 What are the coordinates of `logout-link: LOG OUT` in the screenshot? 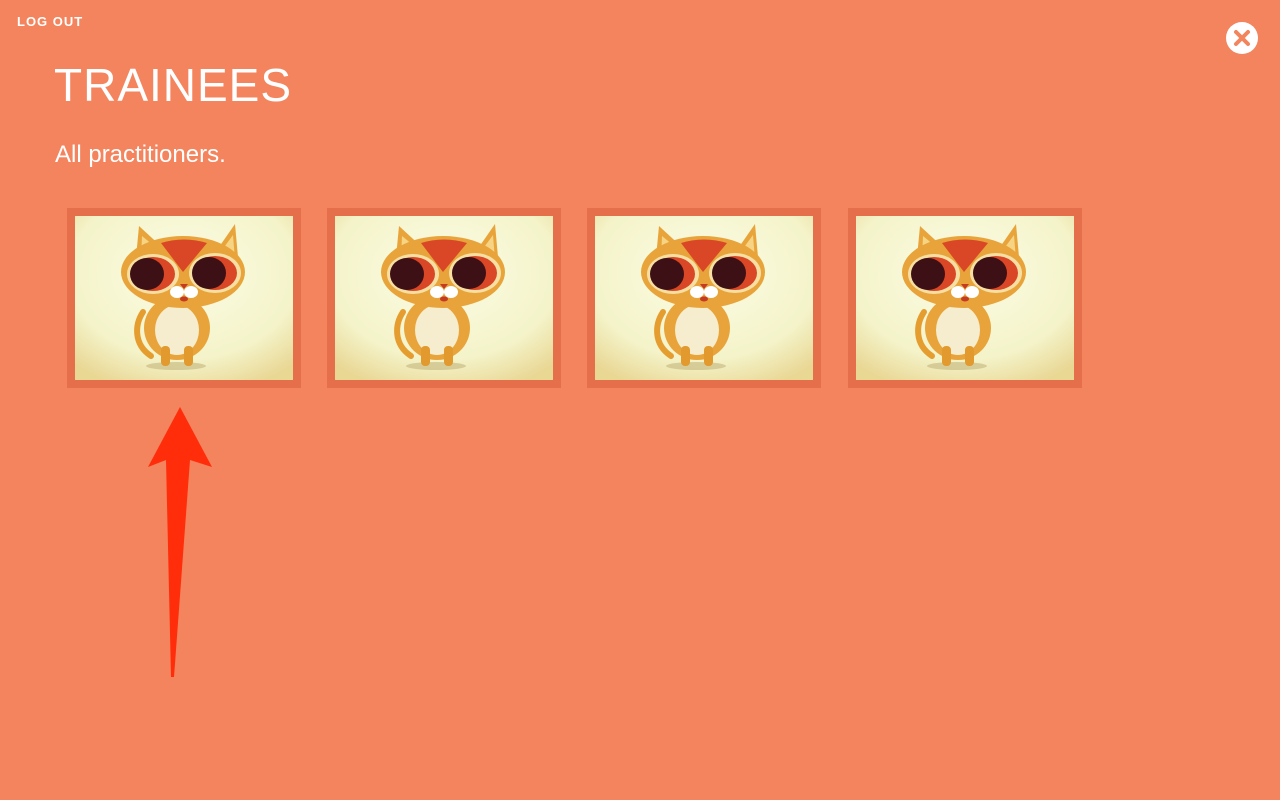 It's located at (50, 21).